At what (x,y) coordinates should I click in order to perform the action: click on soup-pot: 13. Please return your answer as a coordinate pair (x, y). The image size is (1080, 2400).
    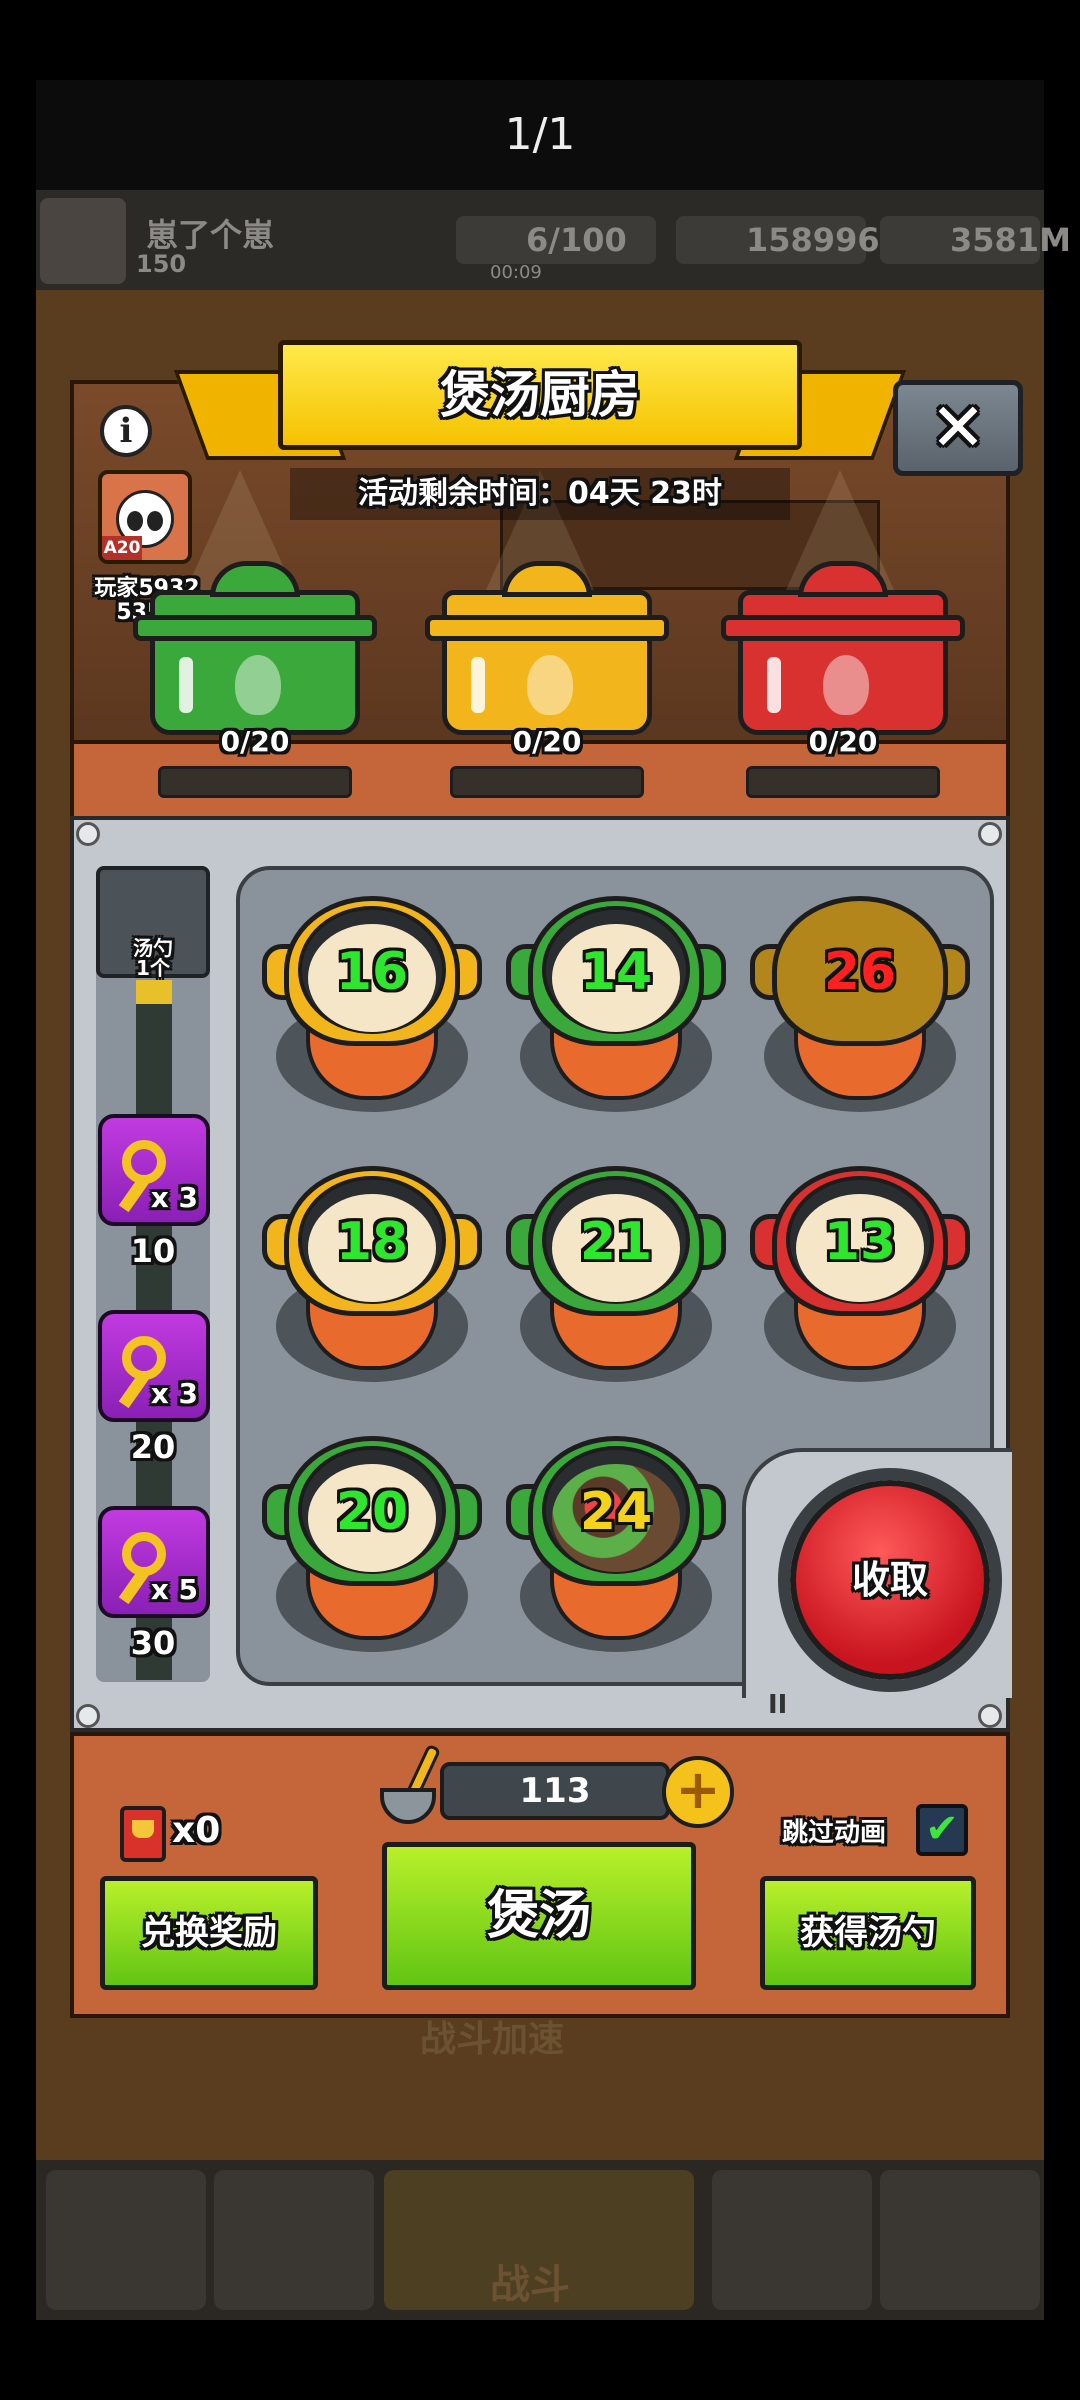
    Looking at the image, I should click on (860, 1270).